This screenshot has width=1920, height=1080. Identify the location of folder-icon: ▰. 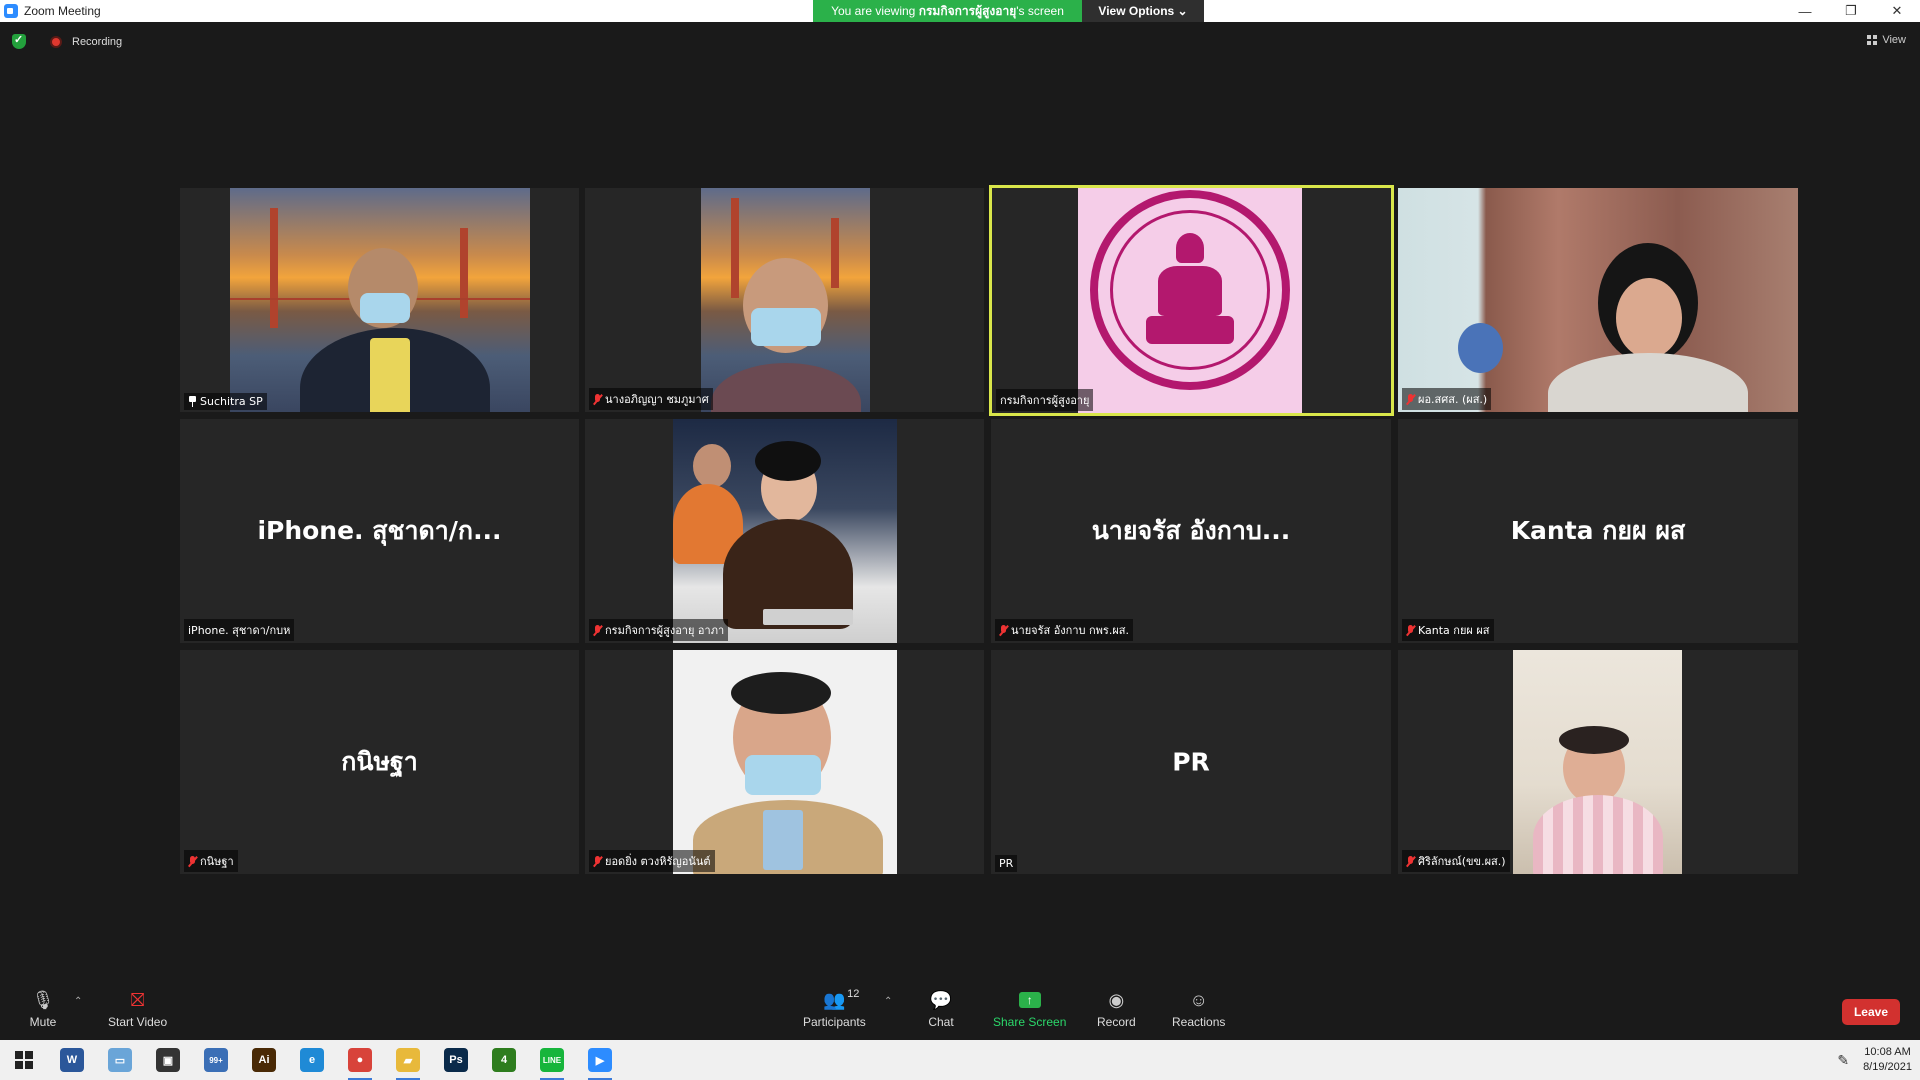
(408, 1060).